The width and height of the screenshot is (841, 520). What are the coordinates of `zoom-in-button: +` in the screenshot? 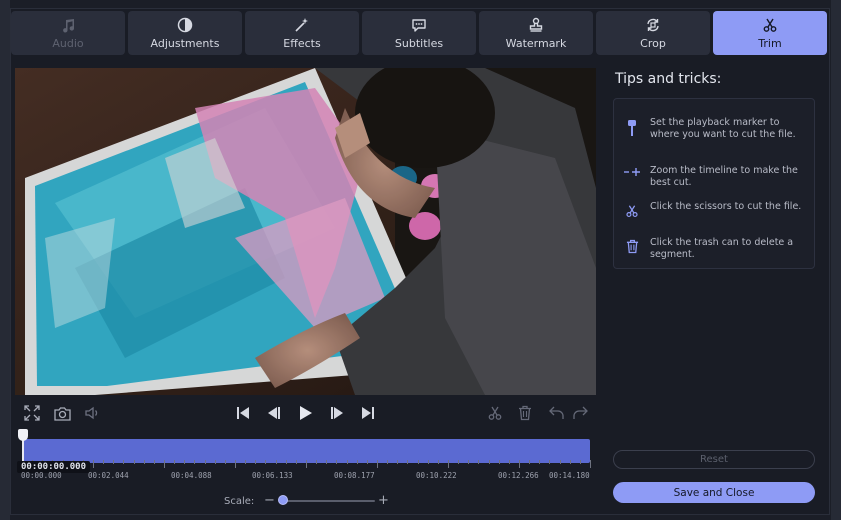 It's located at (383, 500).